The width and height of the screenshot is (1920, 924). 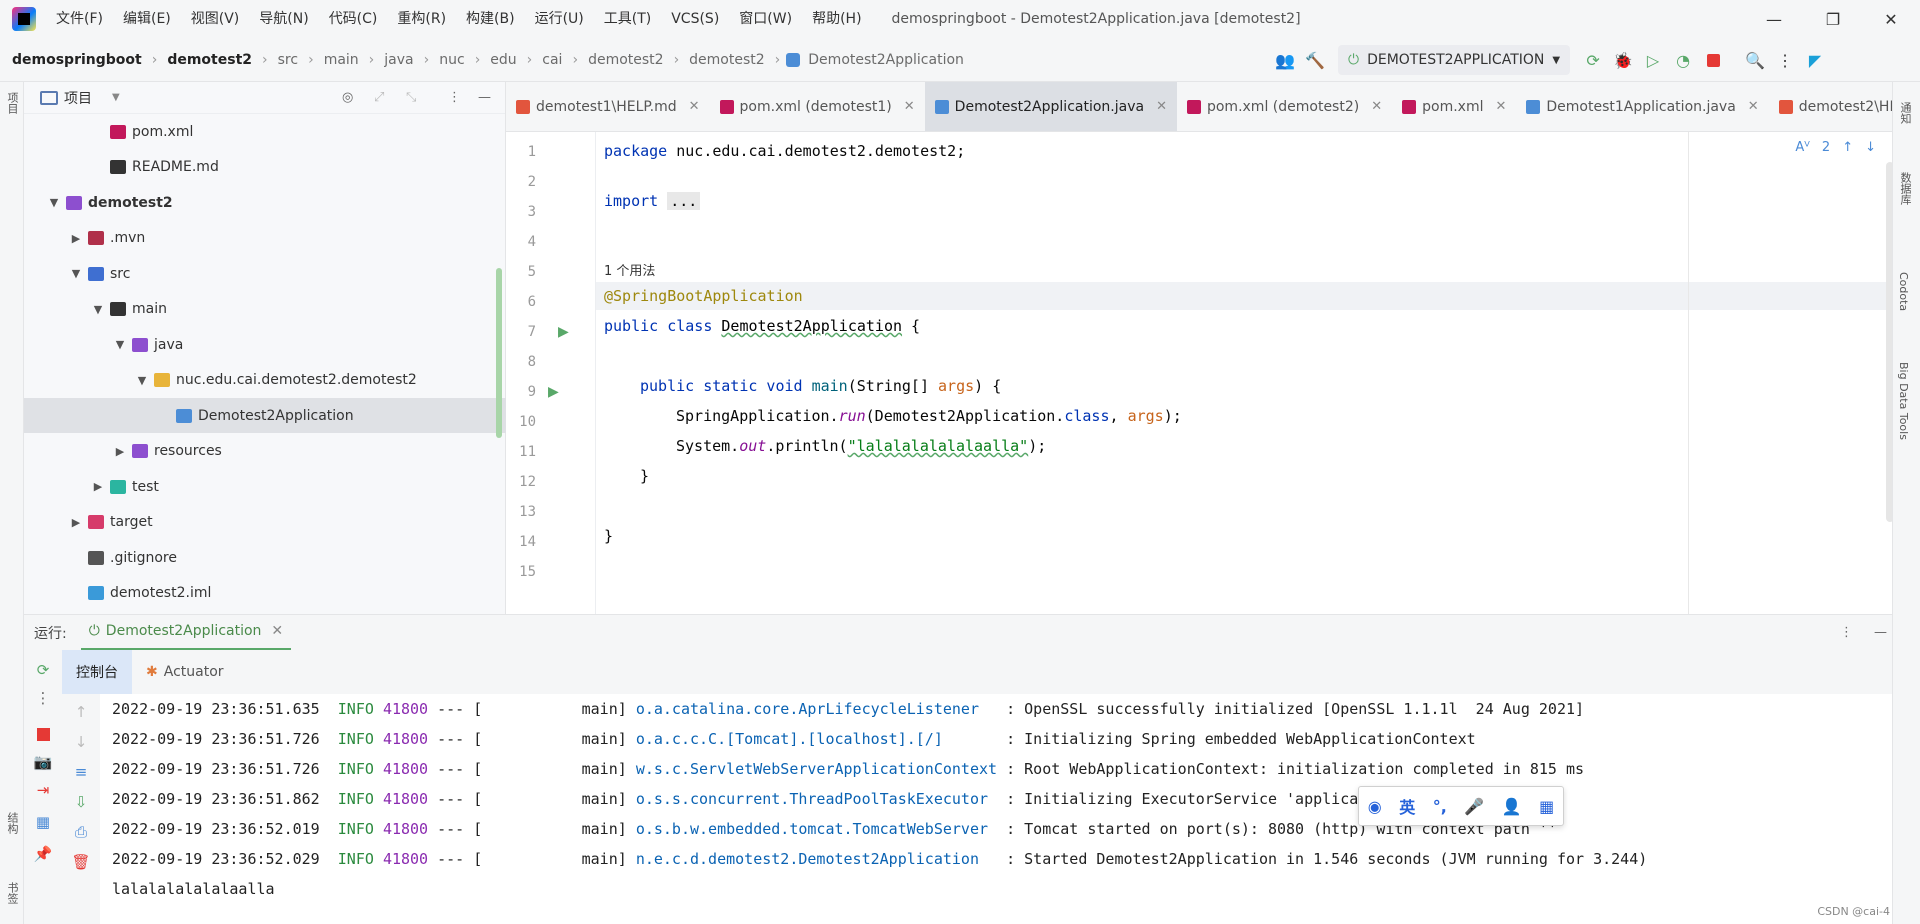 I want to click on stripe-database-label: 数据库, so click(x=1905, y=188).